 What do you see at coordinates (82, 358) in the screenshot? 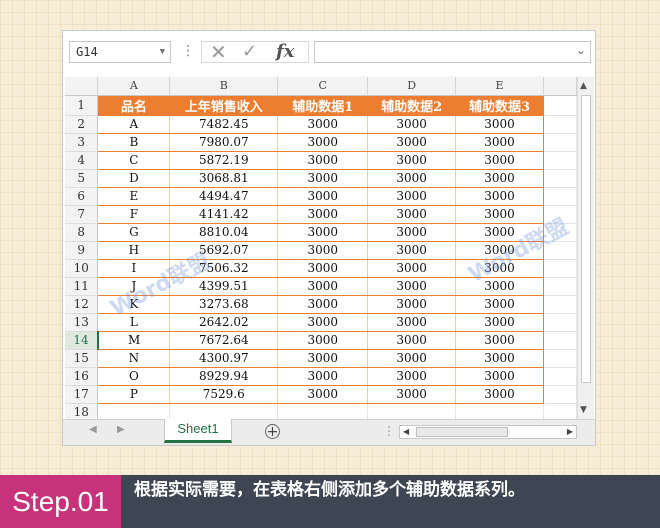
I see `row-header: 15` at bounding box center [82, 358].